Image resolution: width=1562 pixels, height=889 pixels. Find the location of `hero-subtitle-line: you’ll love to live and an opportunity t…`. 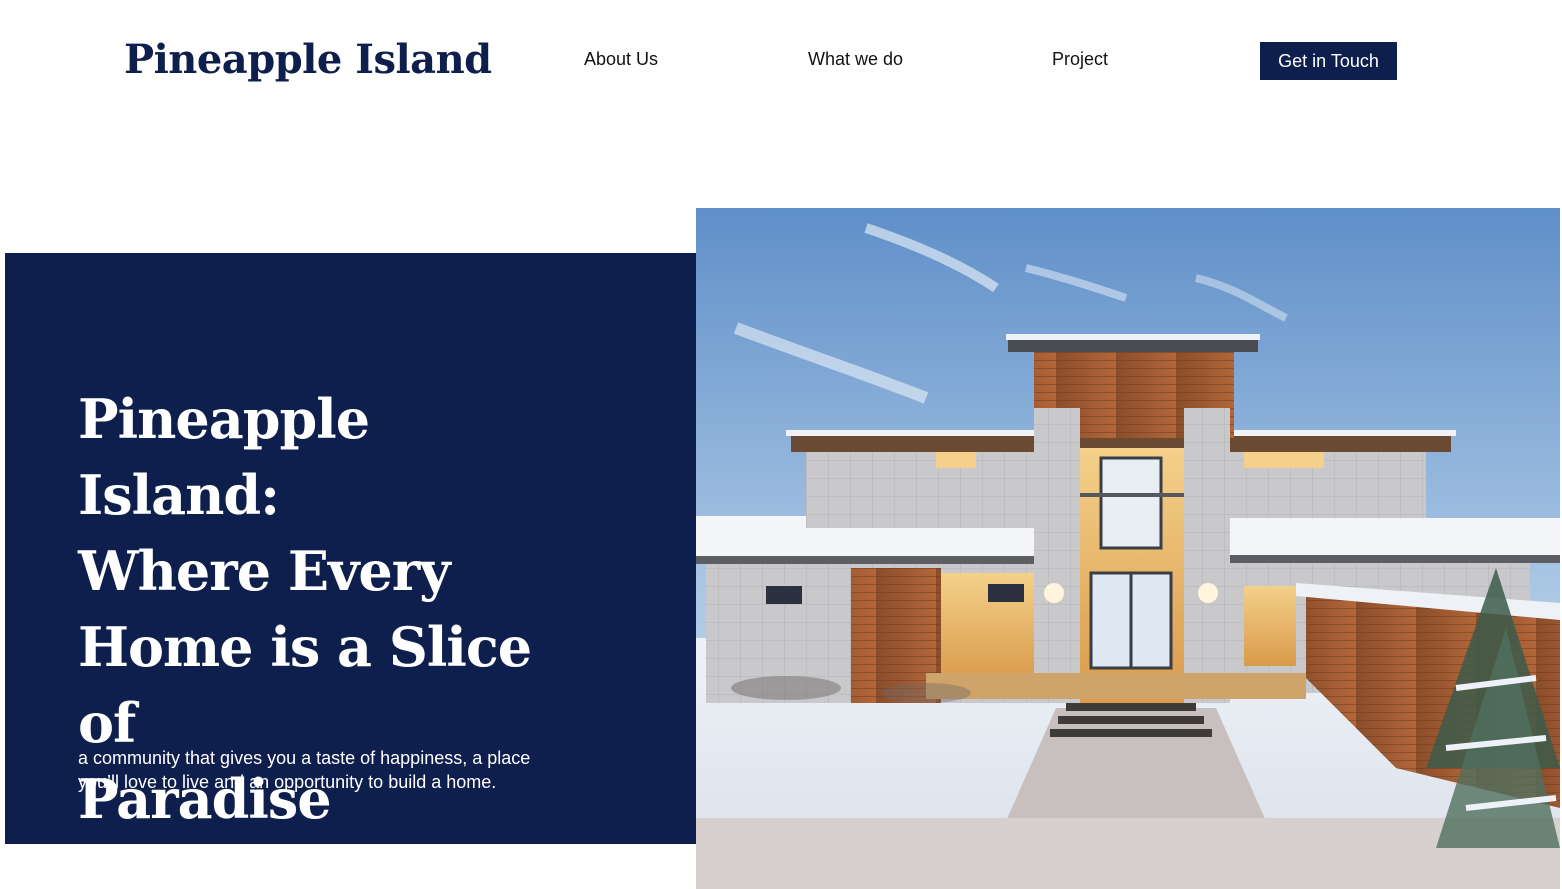

hero-subtitle-line: you’ll love to live and an opportunity t… is located at coordinates (287, 782).